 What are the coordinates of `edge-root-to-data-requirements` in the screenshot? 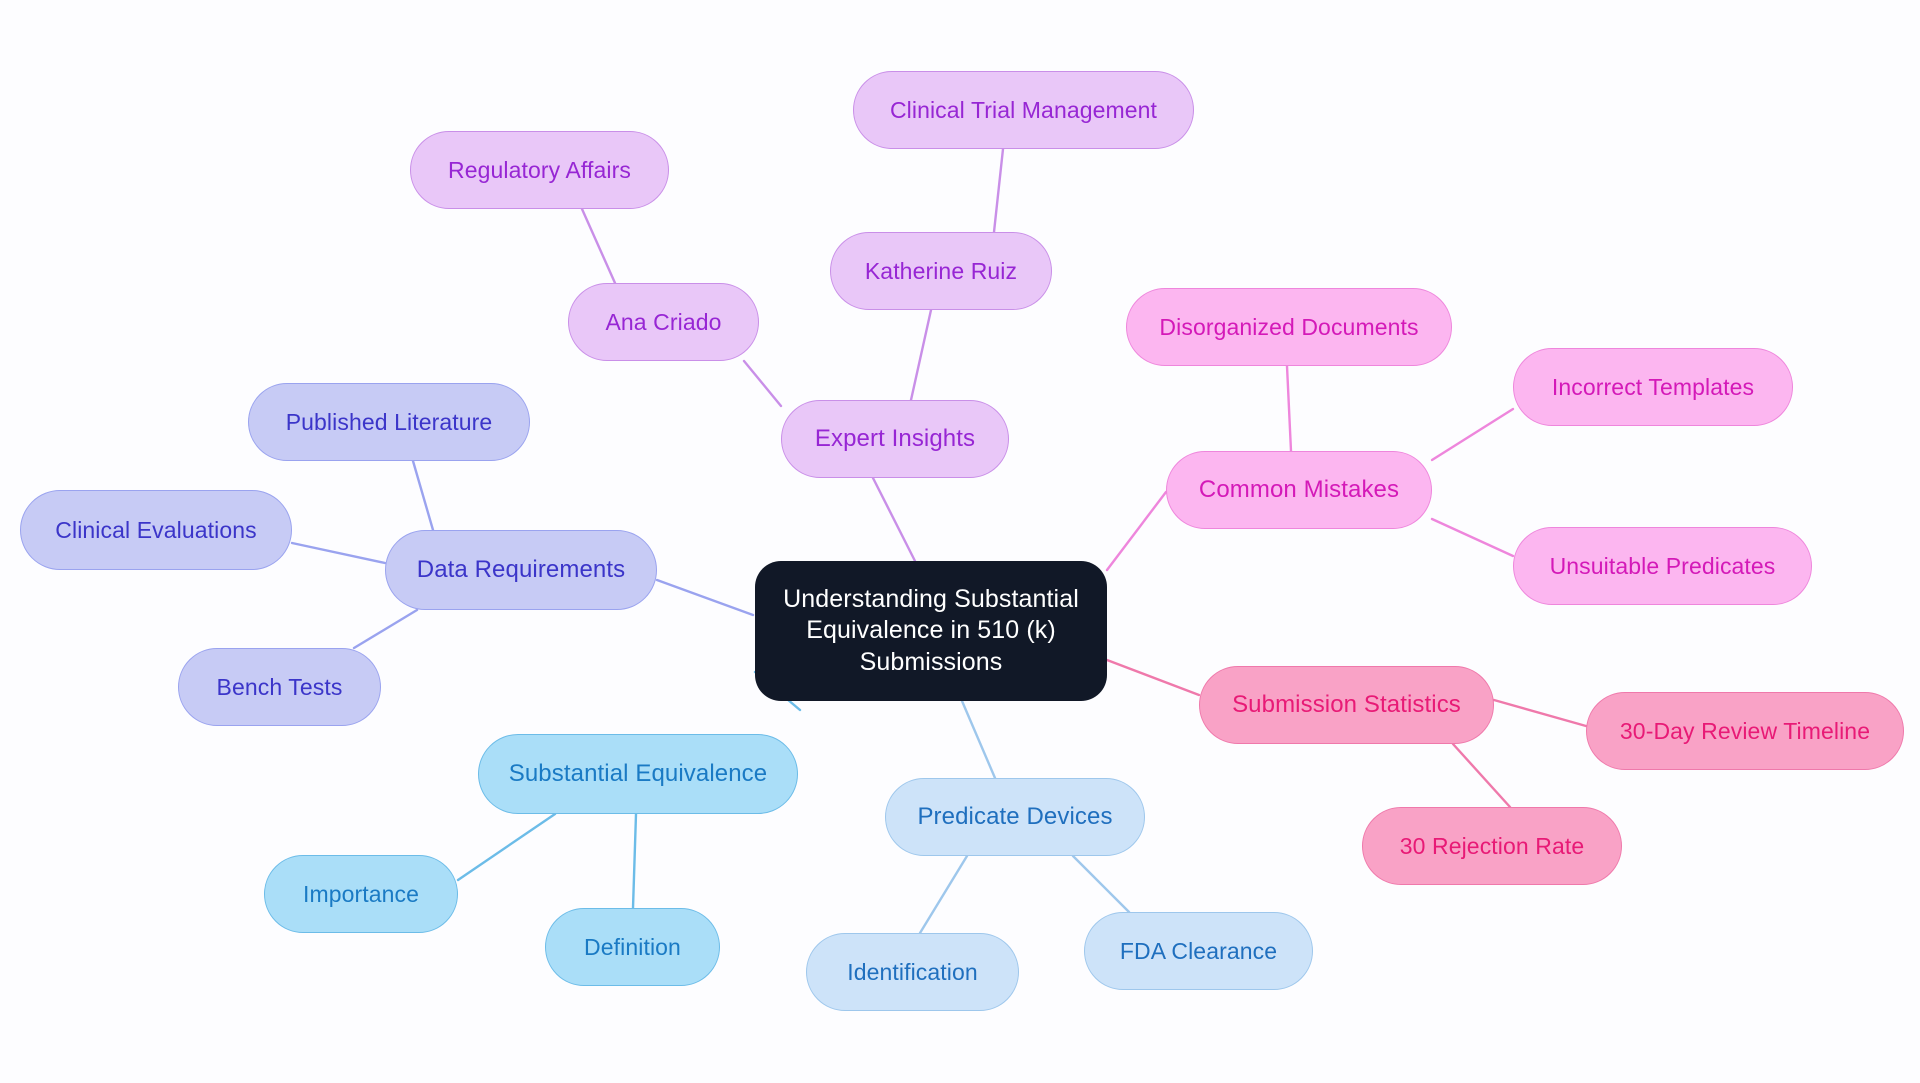 It's located at (705, 597).